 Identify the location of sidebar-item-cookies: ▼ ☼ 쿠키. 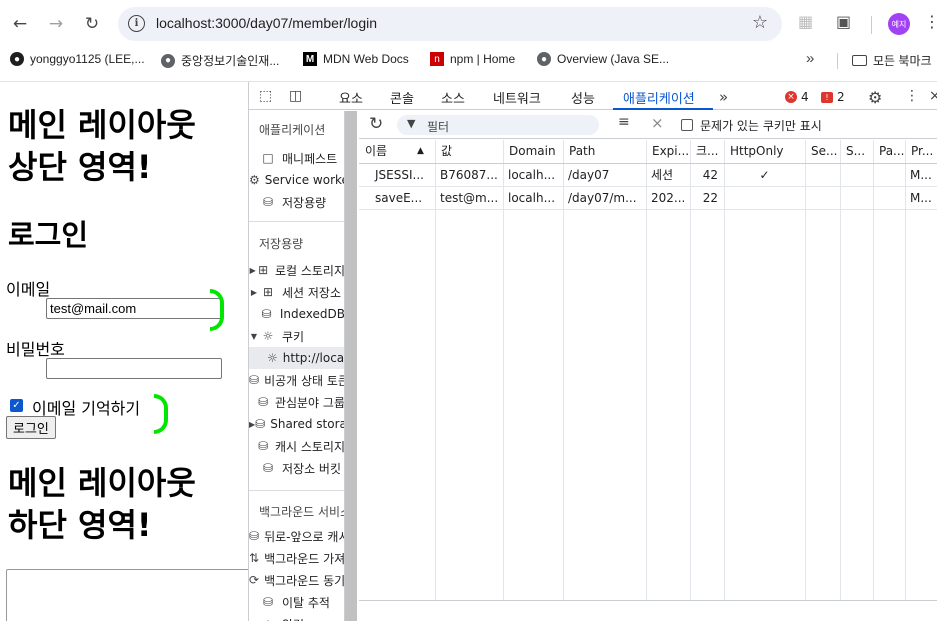
(296, 336).